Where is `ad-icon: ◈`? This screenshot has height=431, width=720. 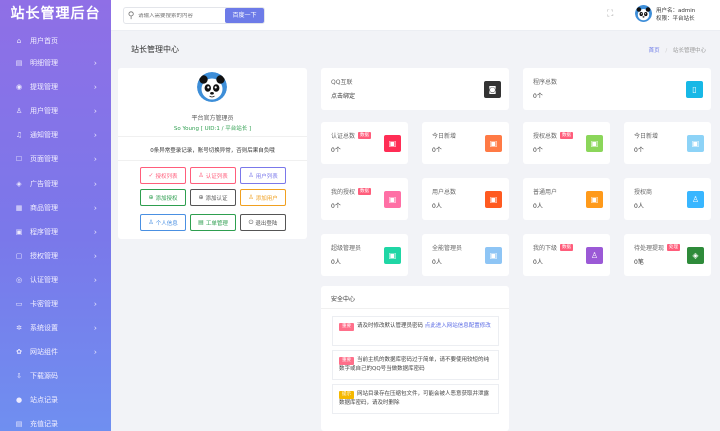
ad-icon: ◈ is located at coordinates (19, 183).